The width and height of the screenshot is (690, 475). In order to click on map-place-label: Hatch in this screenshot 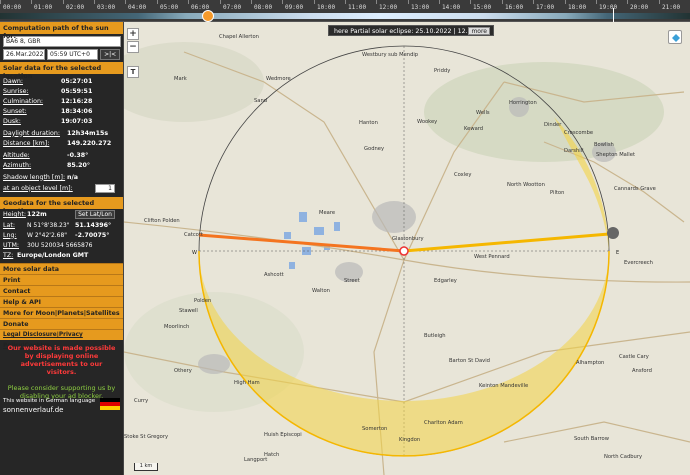, I will do `click(272, 455)`.